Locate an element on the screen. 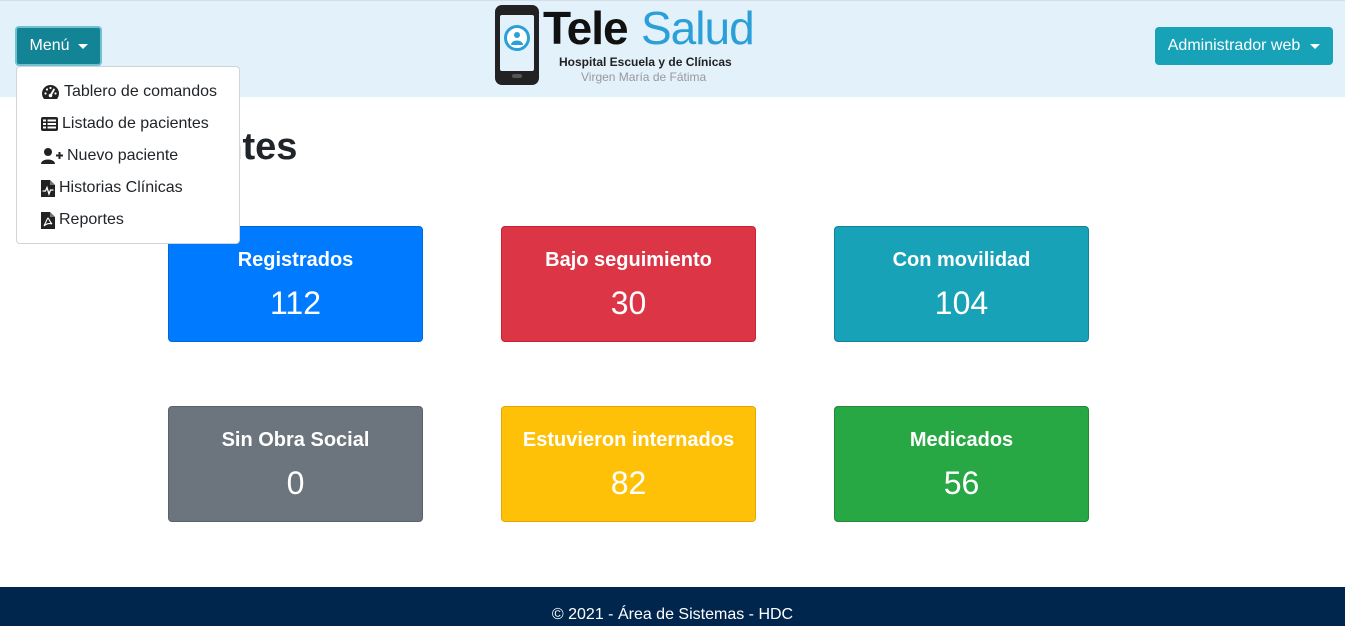 The height and width of the screenshot is (626, 1345). stat-card-label: Registrados is located at coordinates (295, 260).